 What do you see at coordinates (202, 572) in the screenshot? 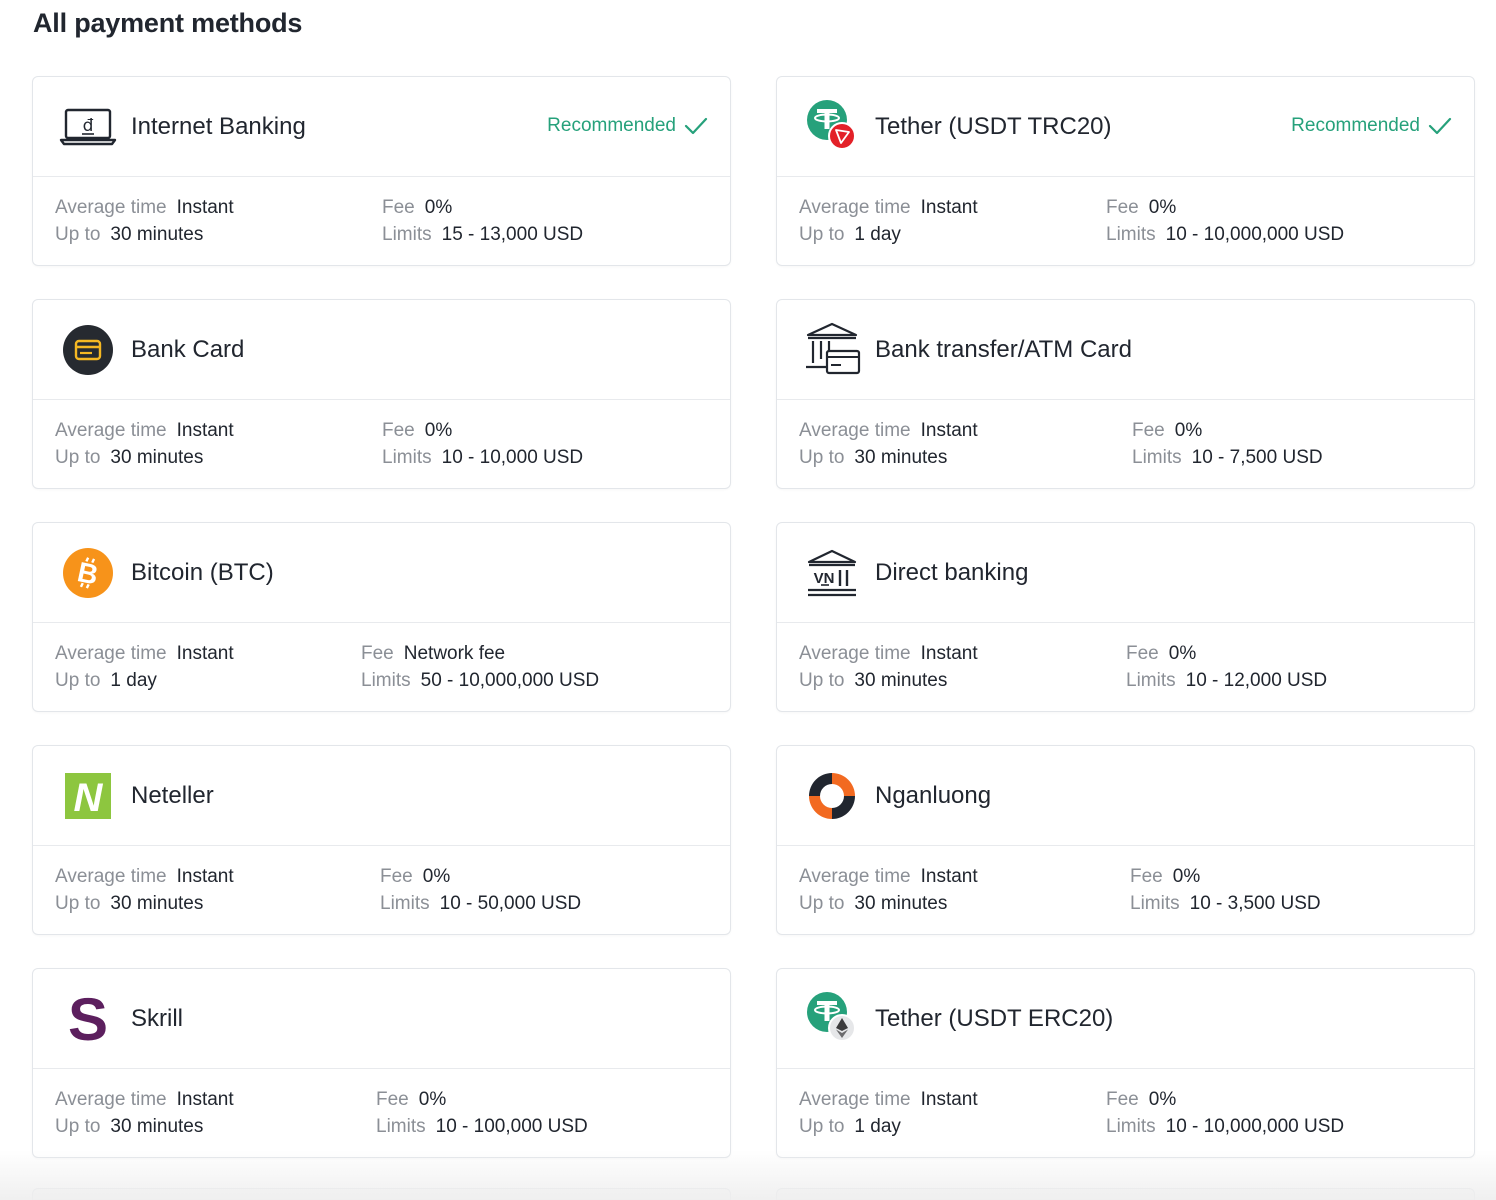
I see `method-name: Bitcoin (BTC)` at bounding box center [202, 572].